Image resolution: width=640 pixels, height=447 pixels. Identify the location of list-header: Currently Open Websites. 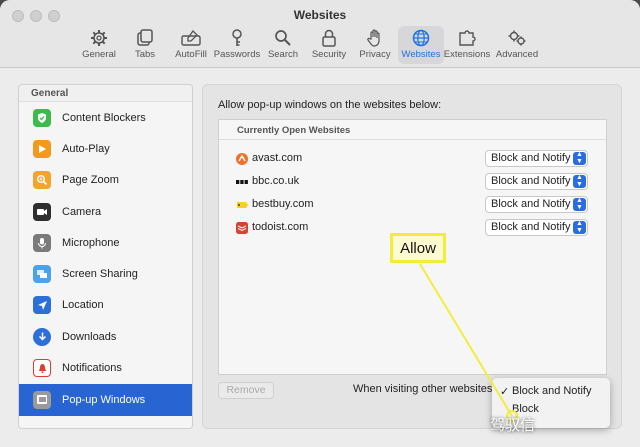
(412, 130).